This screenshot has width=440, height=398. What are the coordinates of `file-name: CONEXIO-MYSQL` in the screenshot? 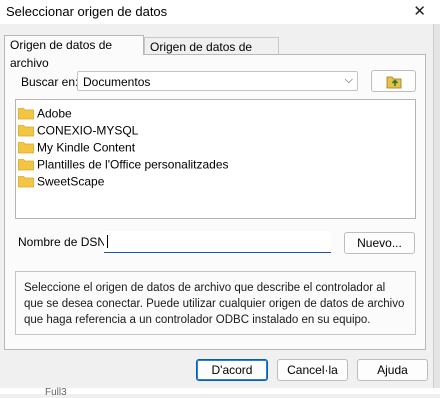 It's located at (88, 130).